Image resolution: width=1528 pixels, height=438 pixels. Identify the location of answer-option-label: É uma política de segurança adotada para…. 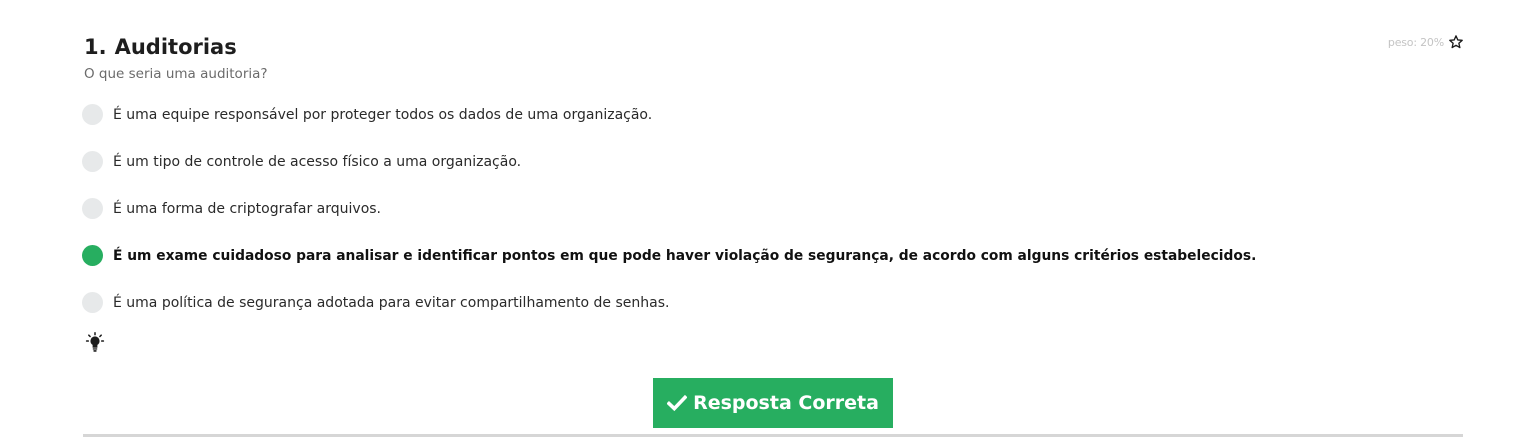
(391, 302).